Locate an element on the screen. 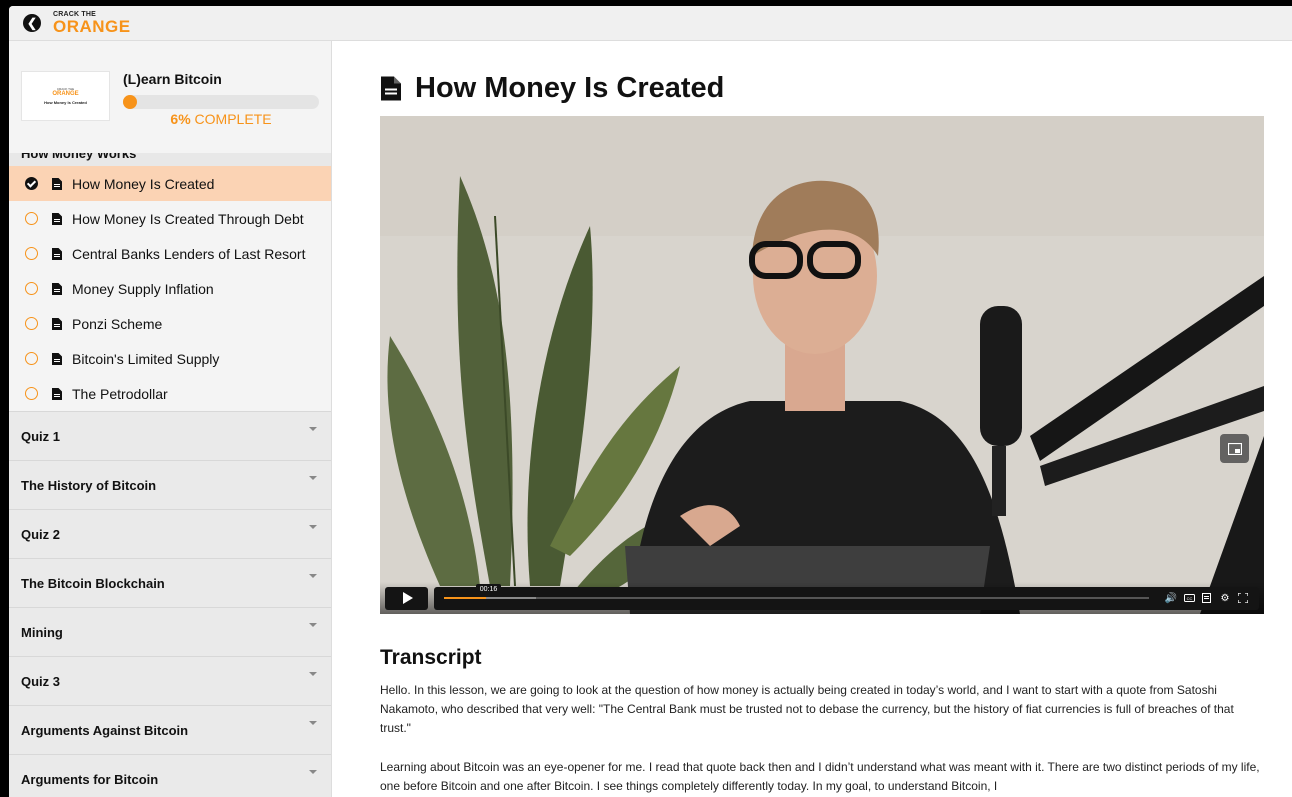  module-label: Quiz 3 is located at coordinates (41, 681).